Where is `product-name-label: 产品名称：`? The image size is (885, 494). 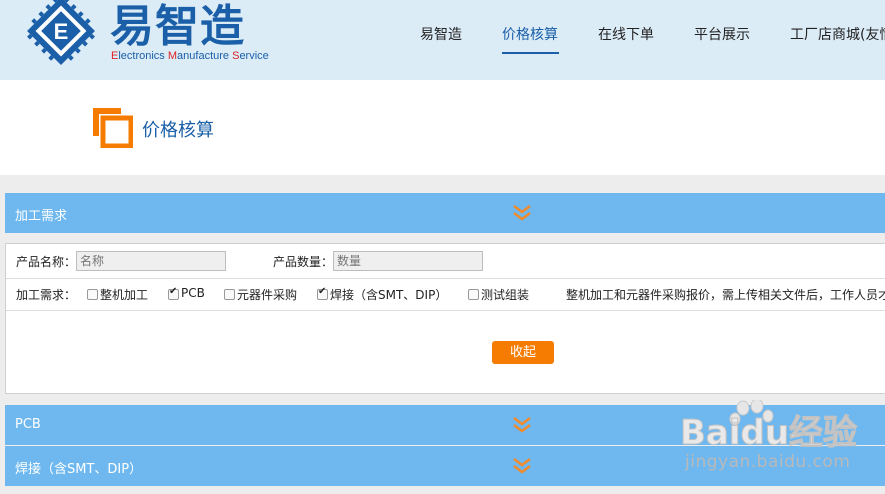 product-name-label: 产品名称： is located at coordinates (46, 262).